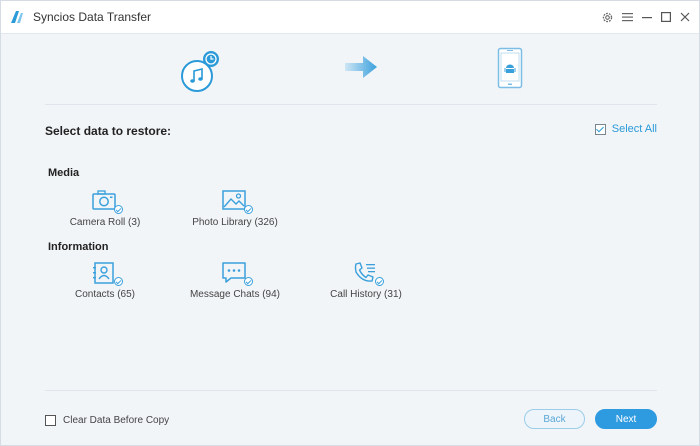 This screenshot has height=446, width=700. Describe the element at coordinates (666, 17) in the screenshot. I see `maximize-icon` at that location.